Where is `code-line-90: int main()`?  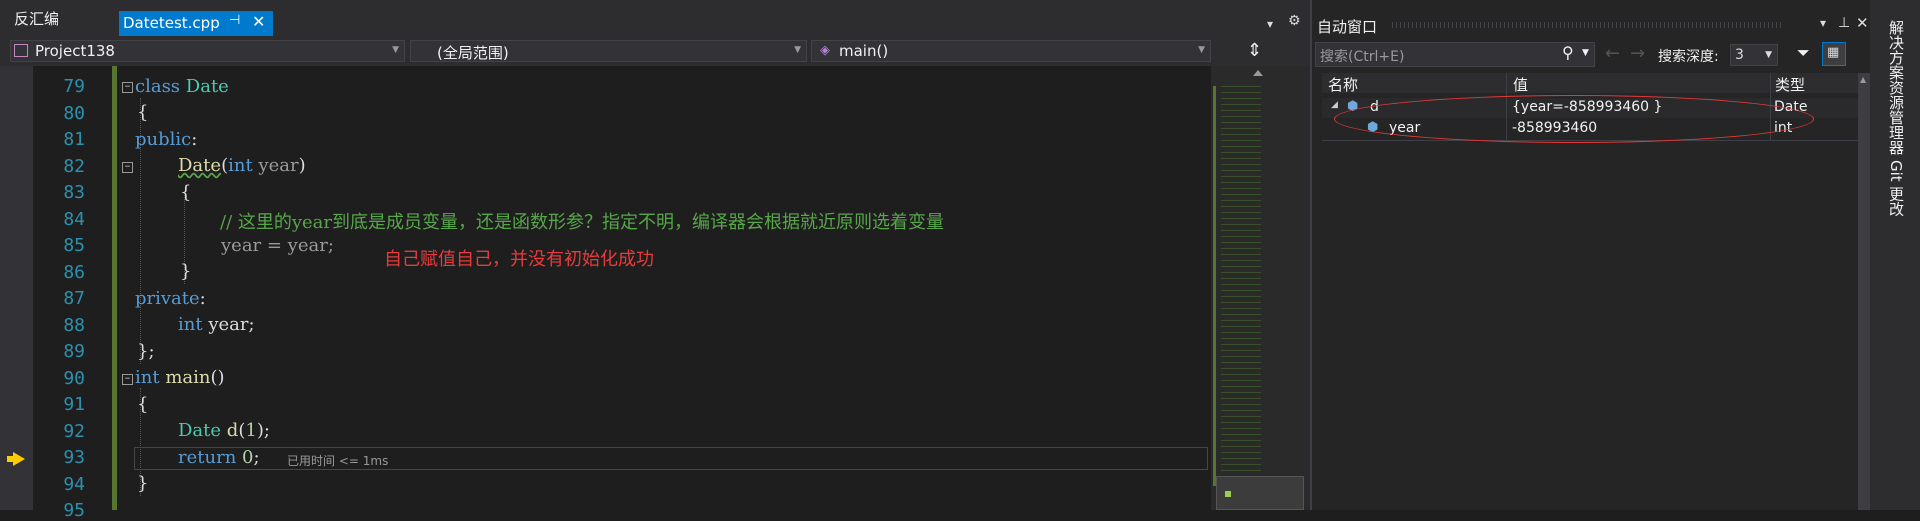 code-line-90: int main() is located at coordinates (180, 377).